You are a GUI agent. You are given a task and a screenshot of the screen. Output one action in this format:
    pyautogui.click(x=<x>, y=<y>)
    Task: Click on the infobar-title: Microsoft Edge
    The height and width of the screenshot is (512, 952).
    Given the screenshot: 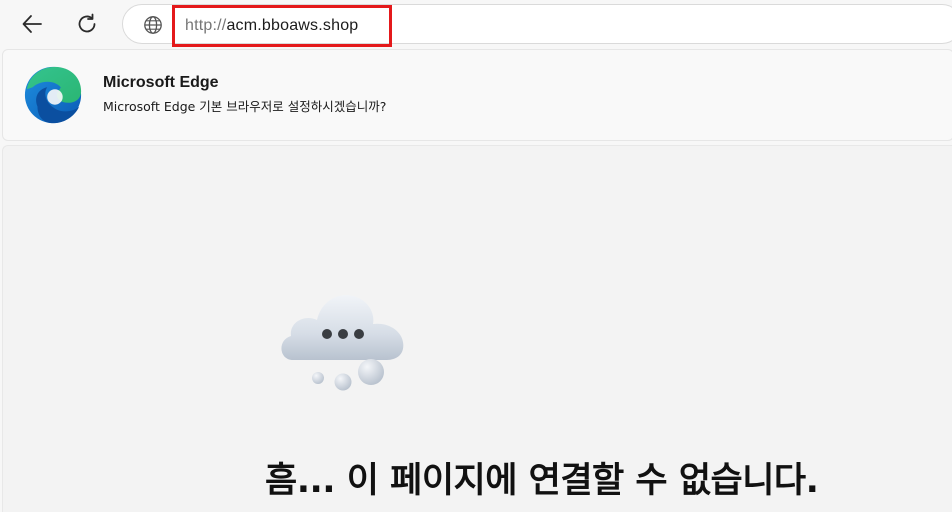 What is the action you would take?
    pyautogui.click(x=161, y=82)
    